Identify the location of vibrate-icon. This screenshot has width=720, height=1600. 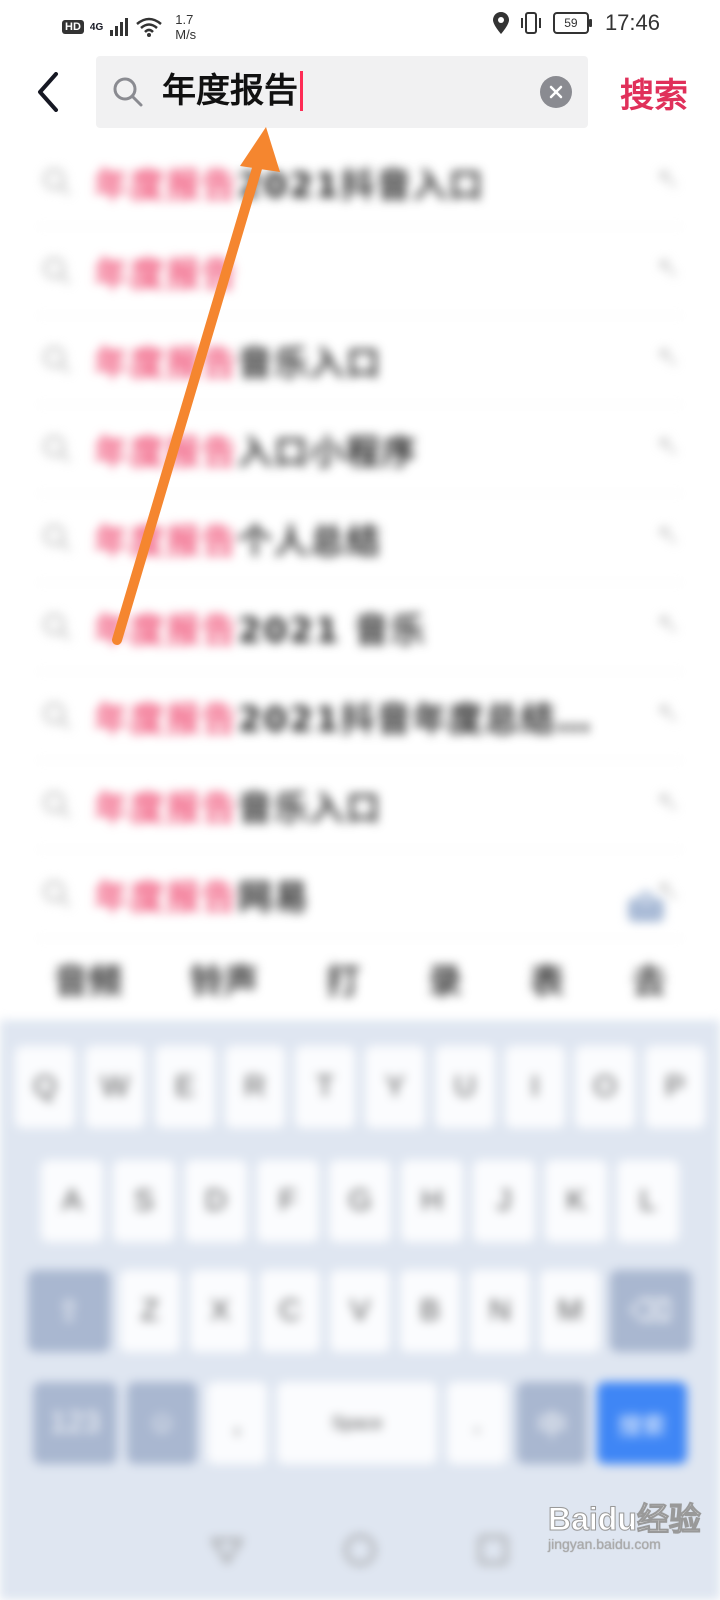
(530, 23).